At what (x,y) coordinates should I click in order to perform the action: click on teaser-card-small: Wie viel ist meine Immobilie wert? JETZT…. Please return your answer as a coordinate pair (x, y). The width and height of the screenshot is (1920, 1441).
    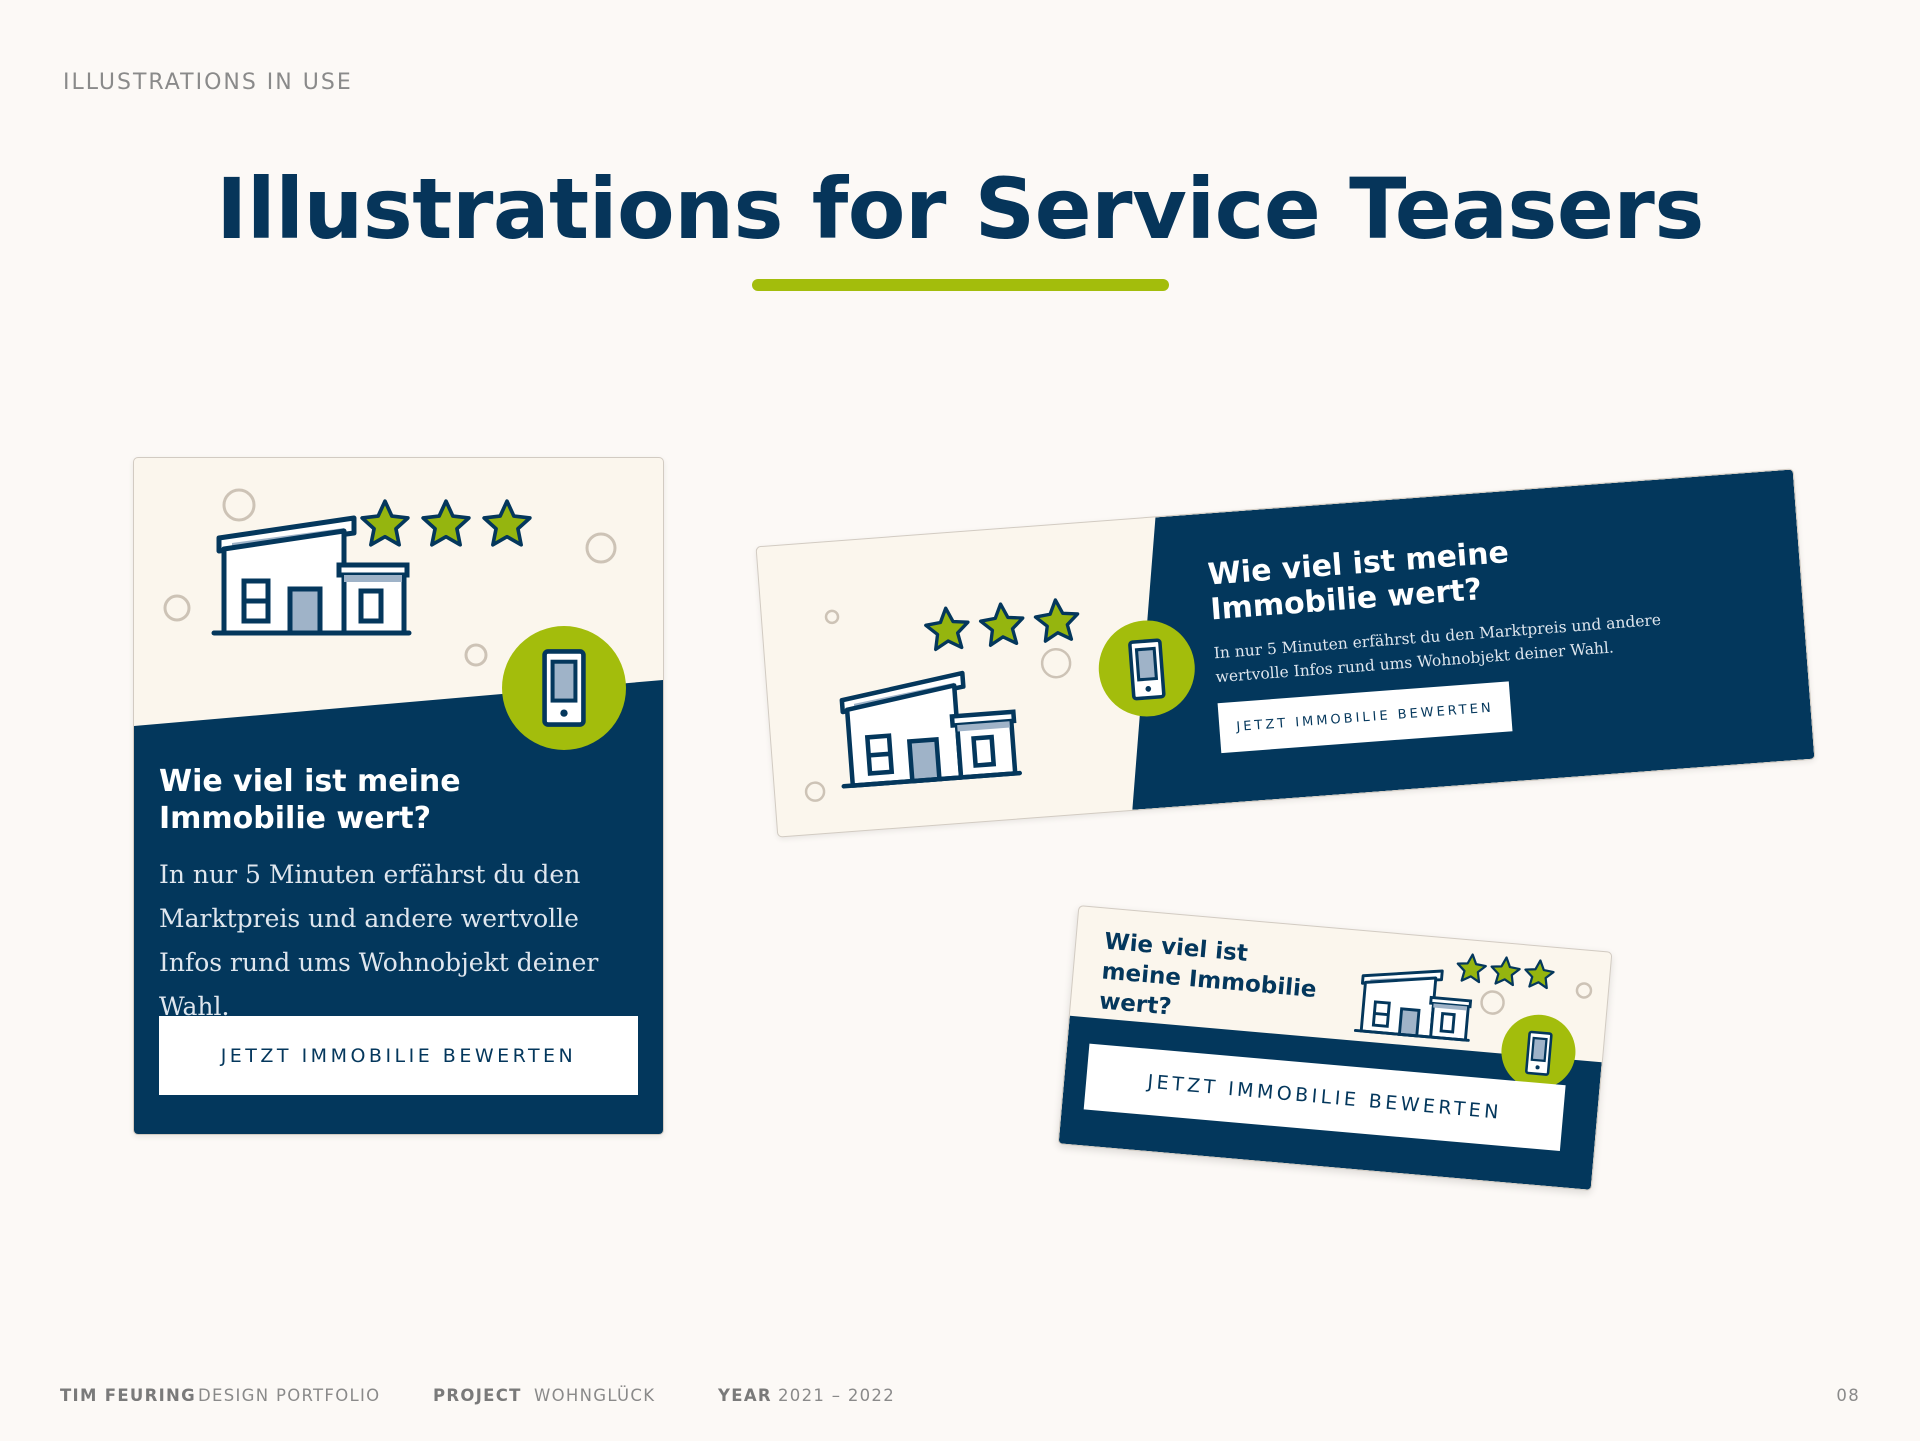
    Looking at the image, I should click on (1335, 1048).